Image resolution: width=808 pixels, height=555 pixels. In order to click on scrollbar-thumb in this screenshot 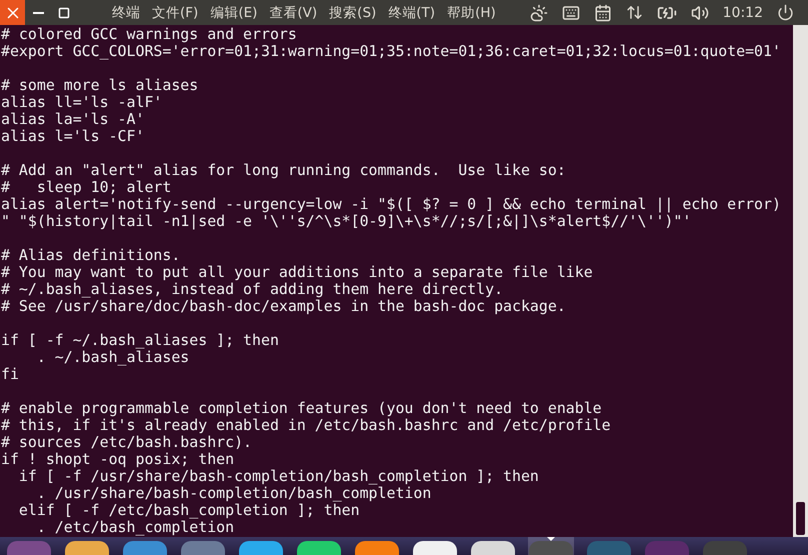, I will do `click(800, 518)`.